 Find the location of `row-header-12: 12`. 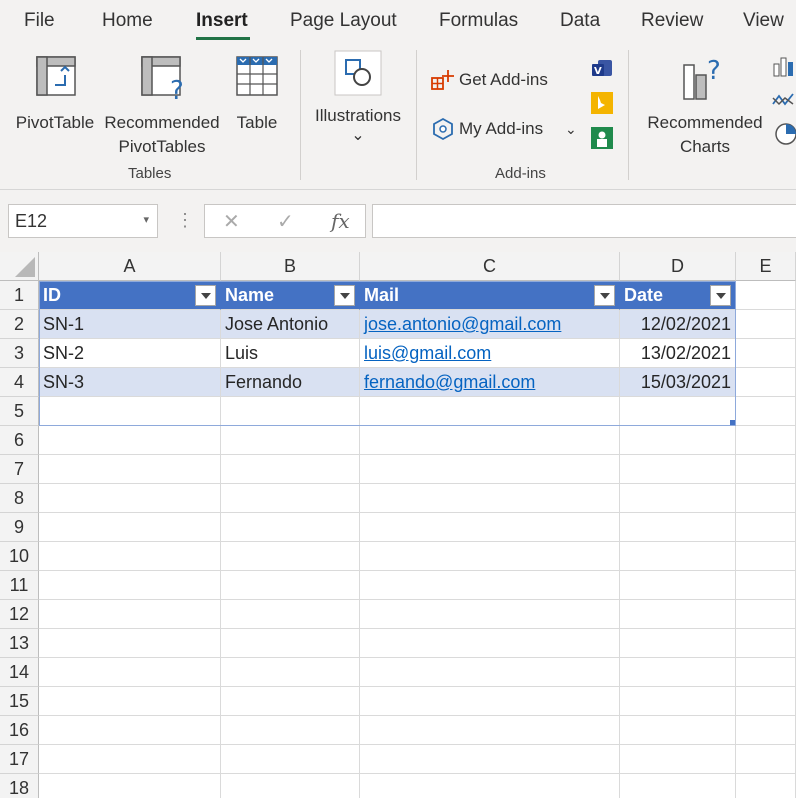

row-header-12: 12 is located at coordinates (19, 614).